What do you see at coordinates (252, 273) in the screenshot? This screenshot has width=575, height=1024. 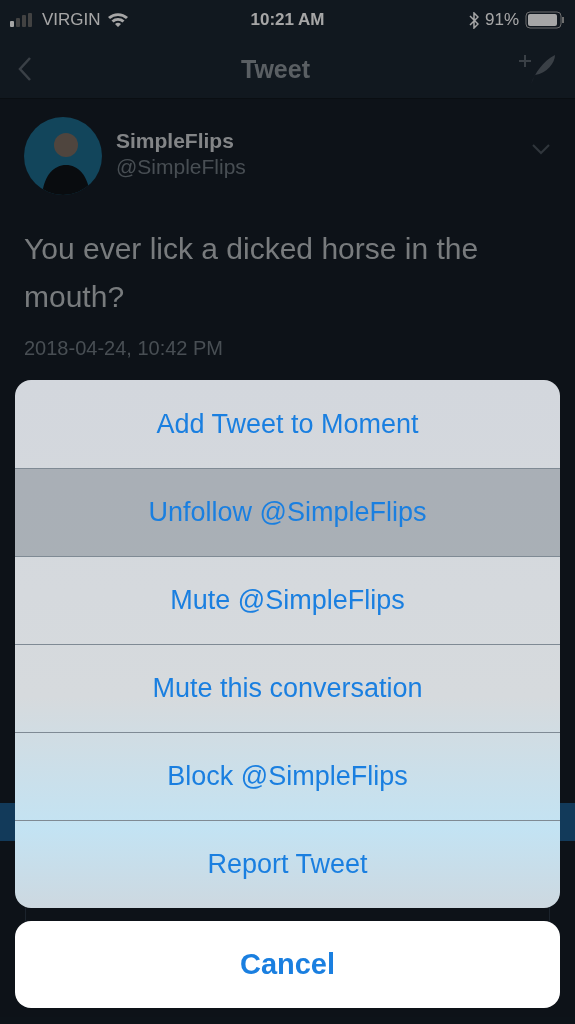 I see `tweet-text: You ever lick a dicked horse in the mouth?` at bounding box center [252, 273].